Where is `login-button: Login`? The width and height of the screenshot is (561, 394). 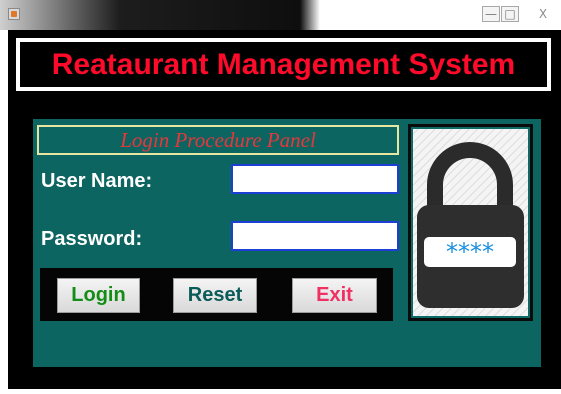
login-button: Login is located at coordinates (98, 295).